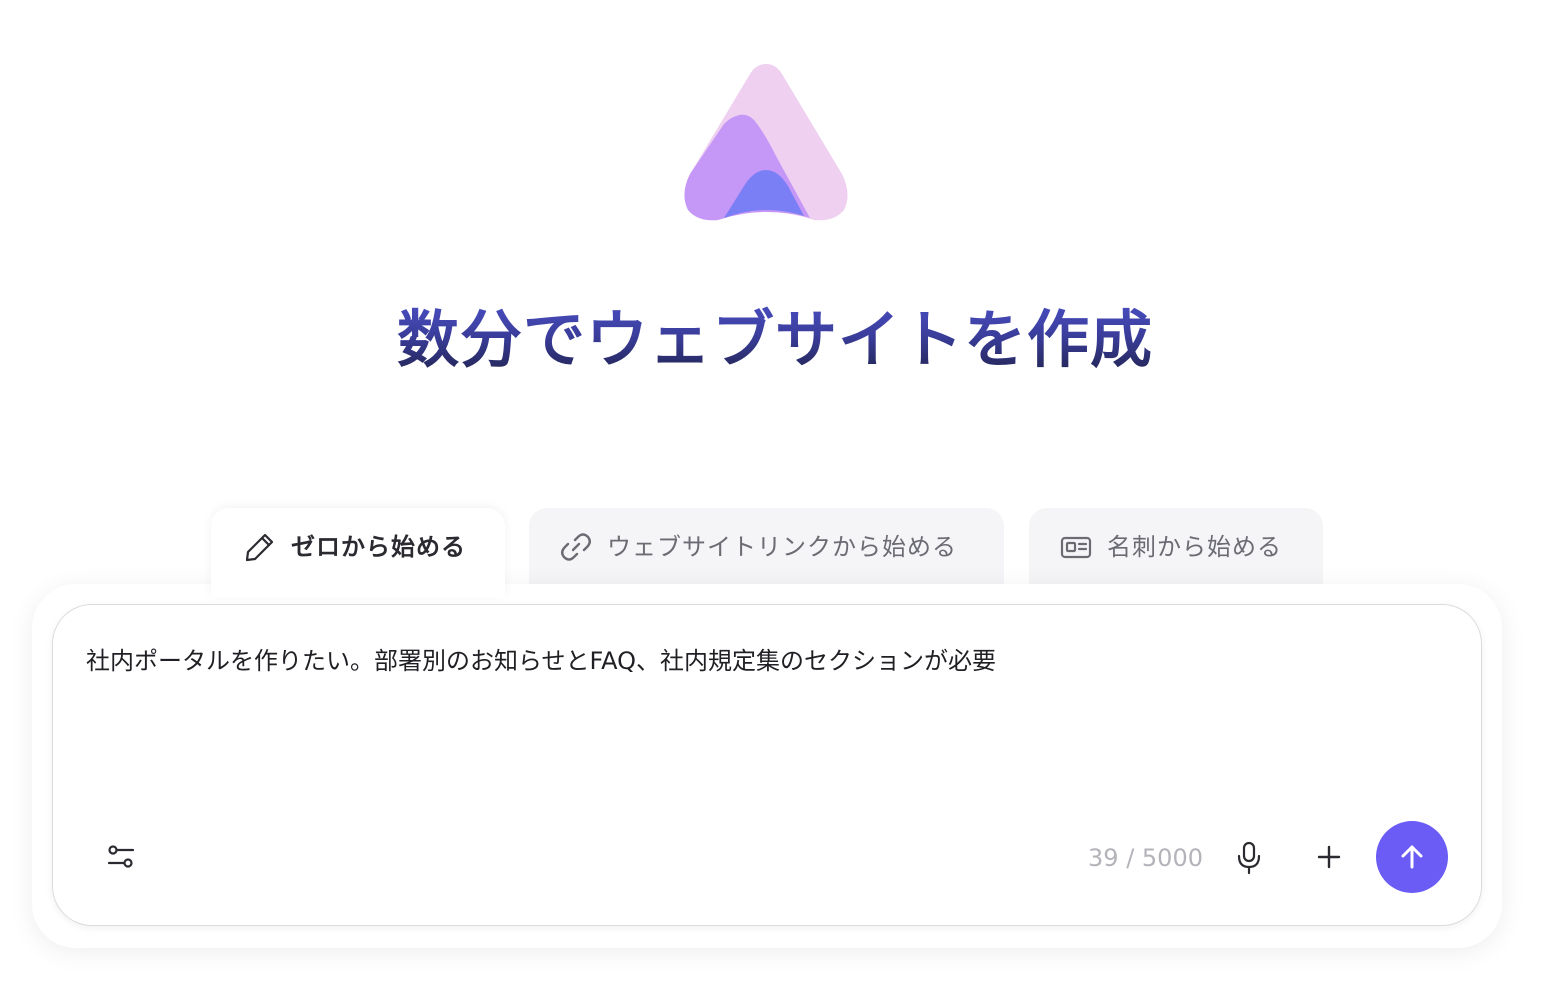 The height and width of the screenshot is (996, 1550). I want to click on id-card-icon, so click(1076, 547).